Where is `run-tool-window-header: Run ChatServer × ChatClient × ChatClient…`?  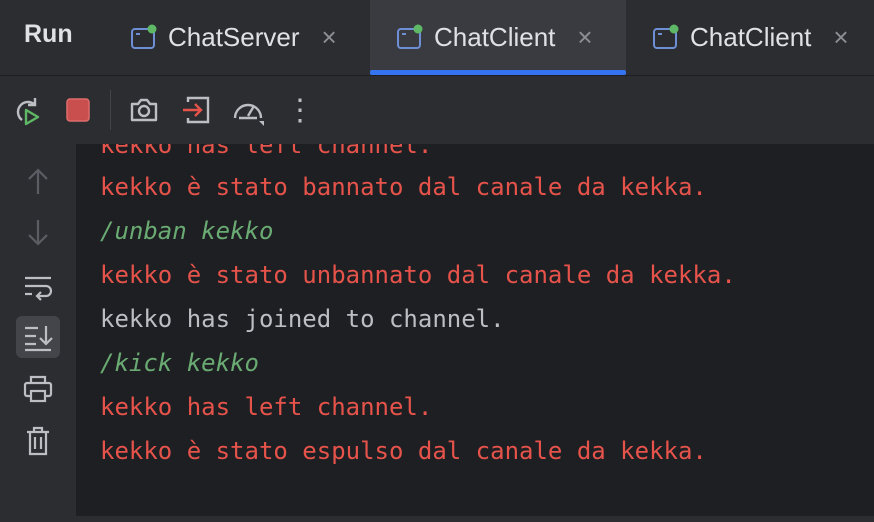
run-tool-window-header: Run ChatServer × ChatClient × ChatClient… is located at coordinates (437, 38).